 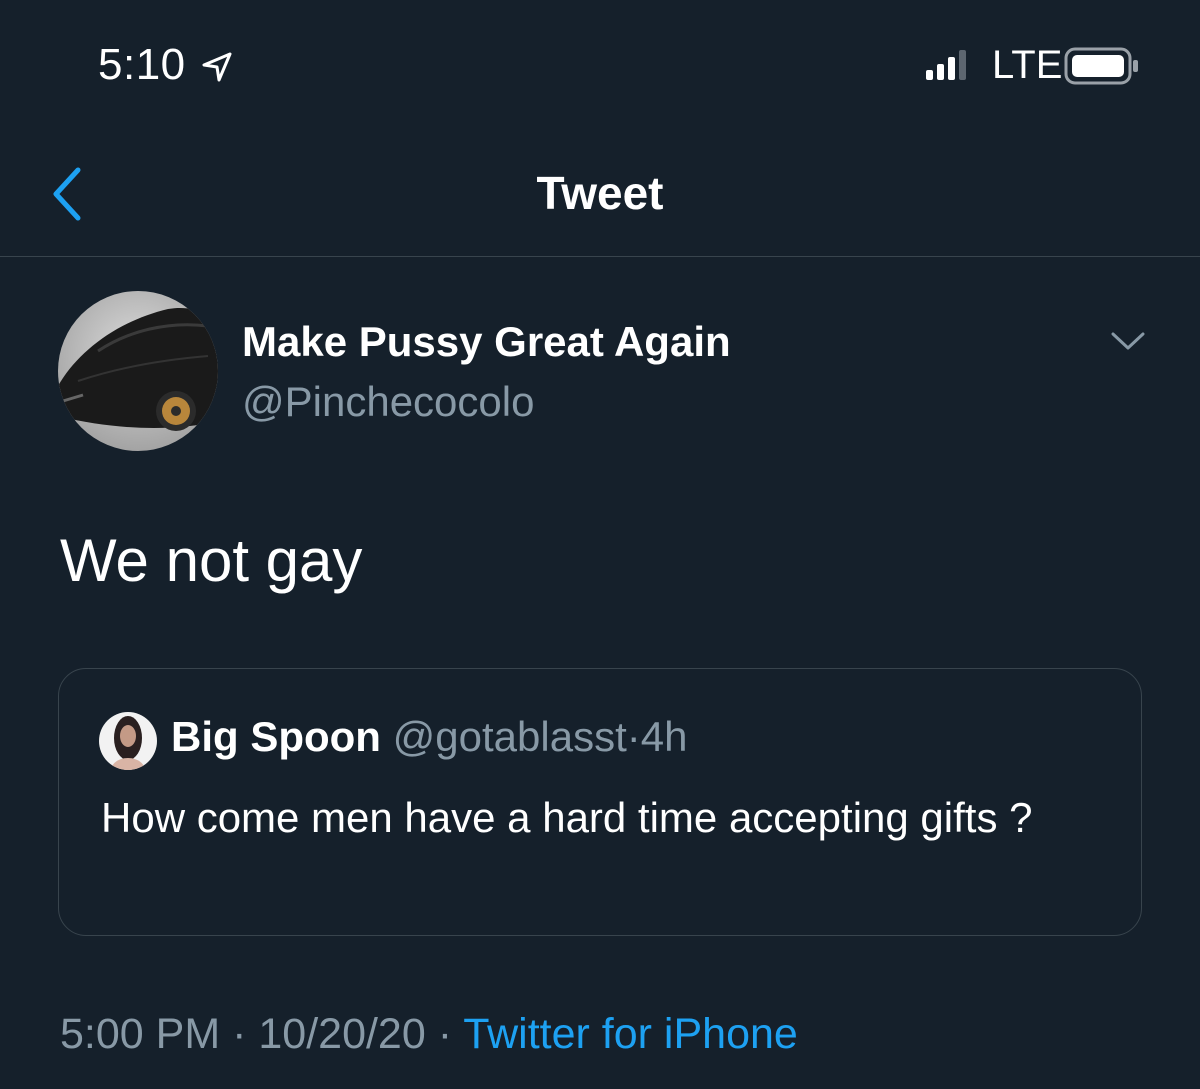 I want to click on tweet-text: We not gay, so click(x=211, y=560).